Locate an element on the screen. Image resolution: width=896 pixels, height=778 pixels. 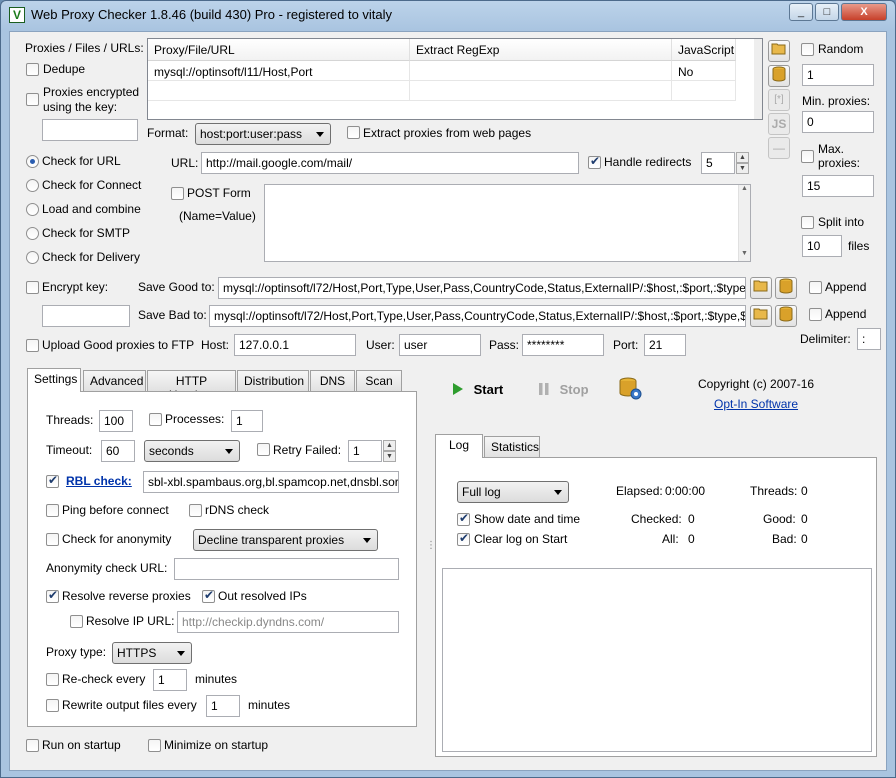
encrypt-key-checkbox is located at coordinates (32, 287).